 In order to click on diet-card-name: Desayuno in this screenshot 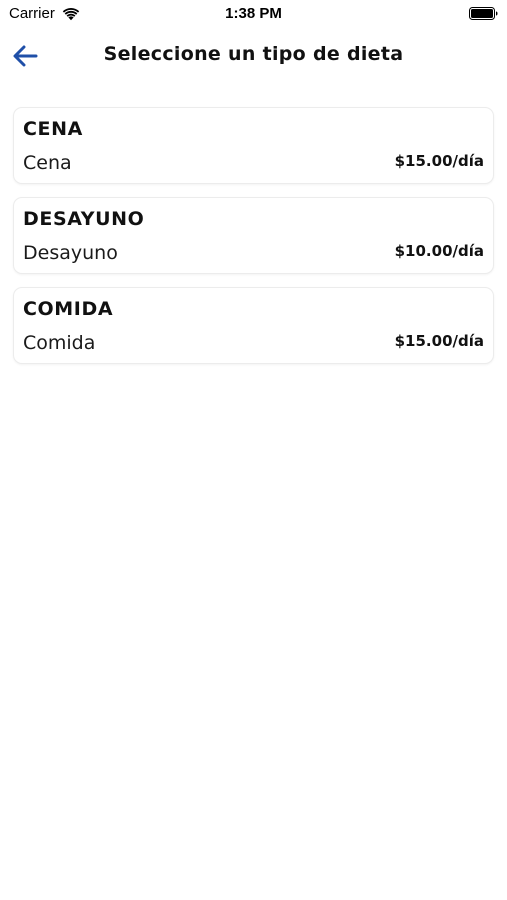, I will do `click(70, 253)`.